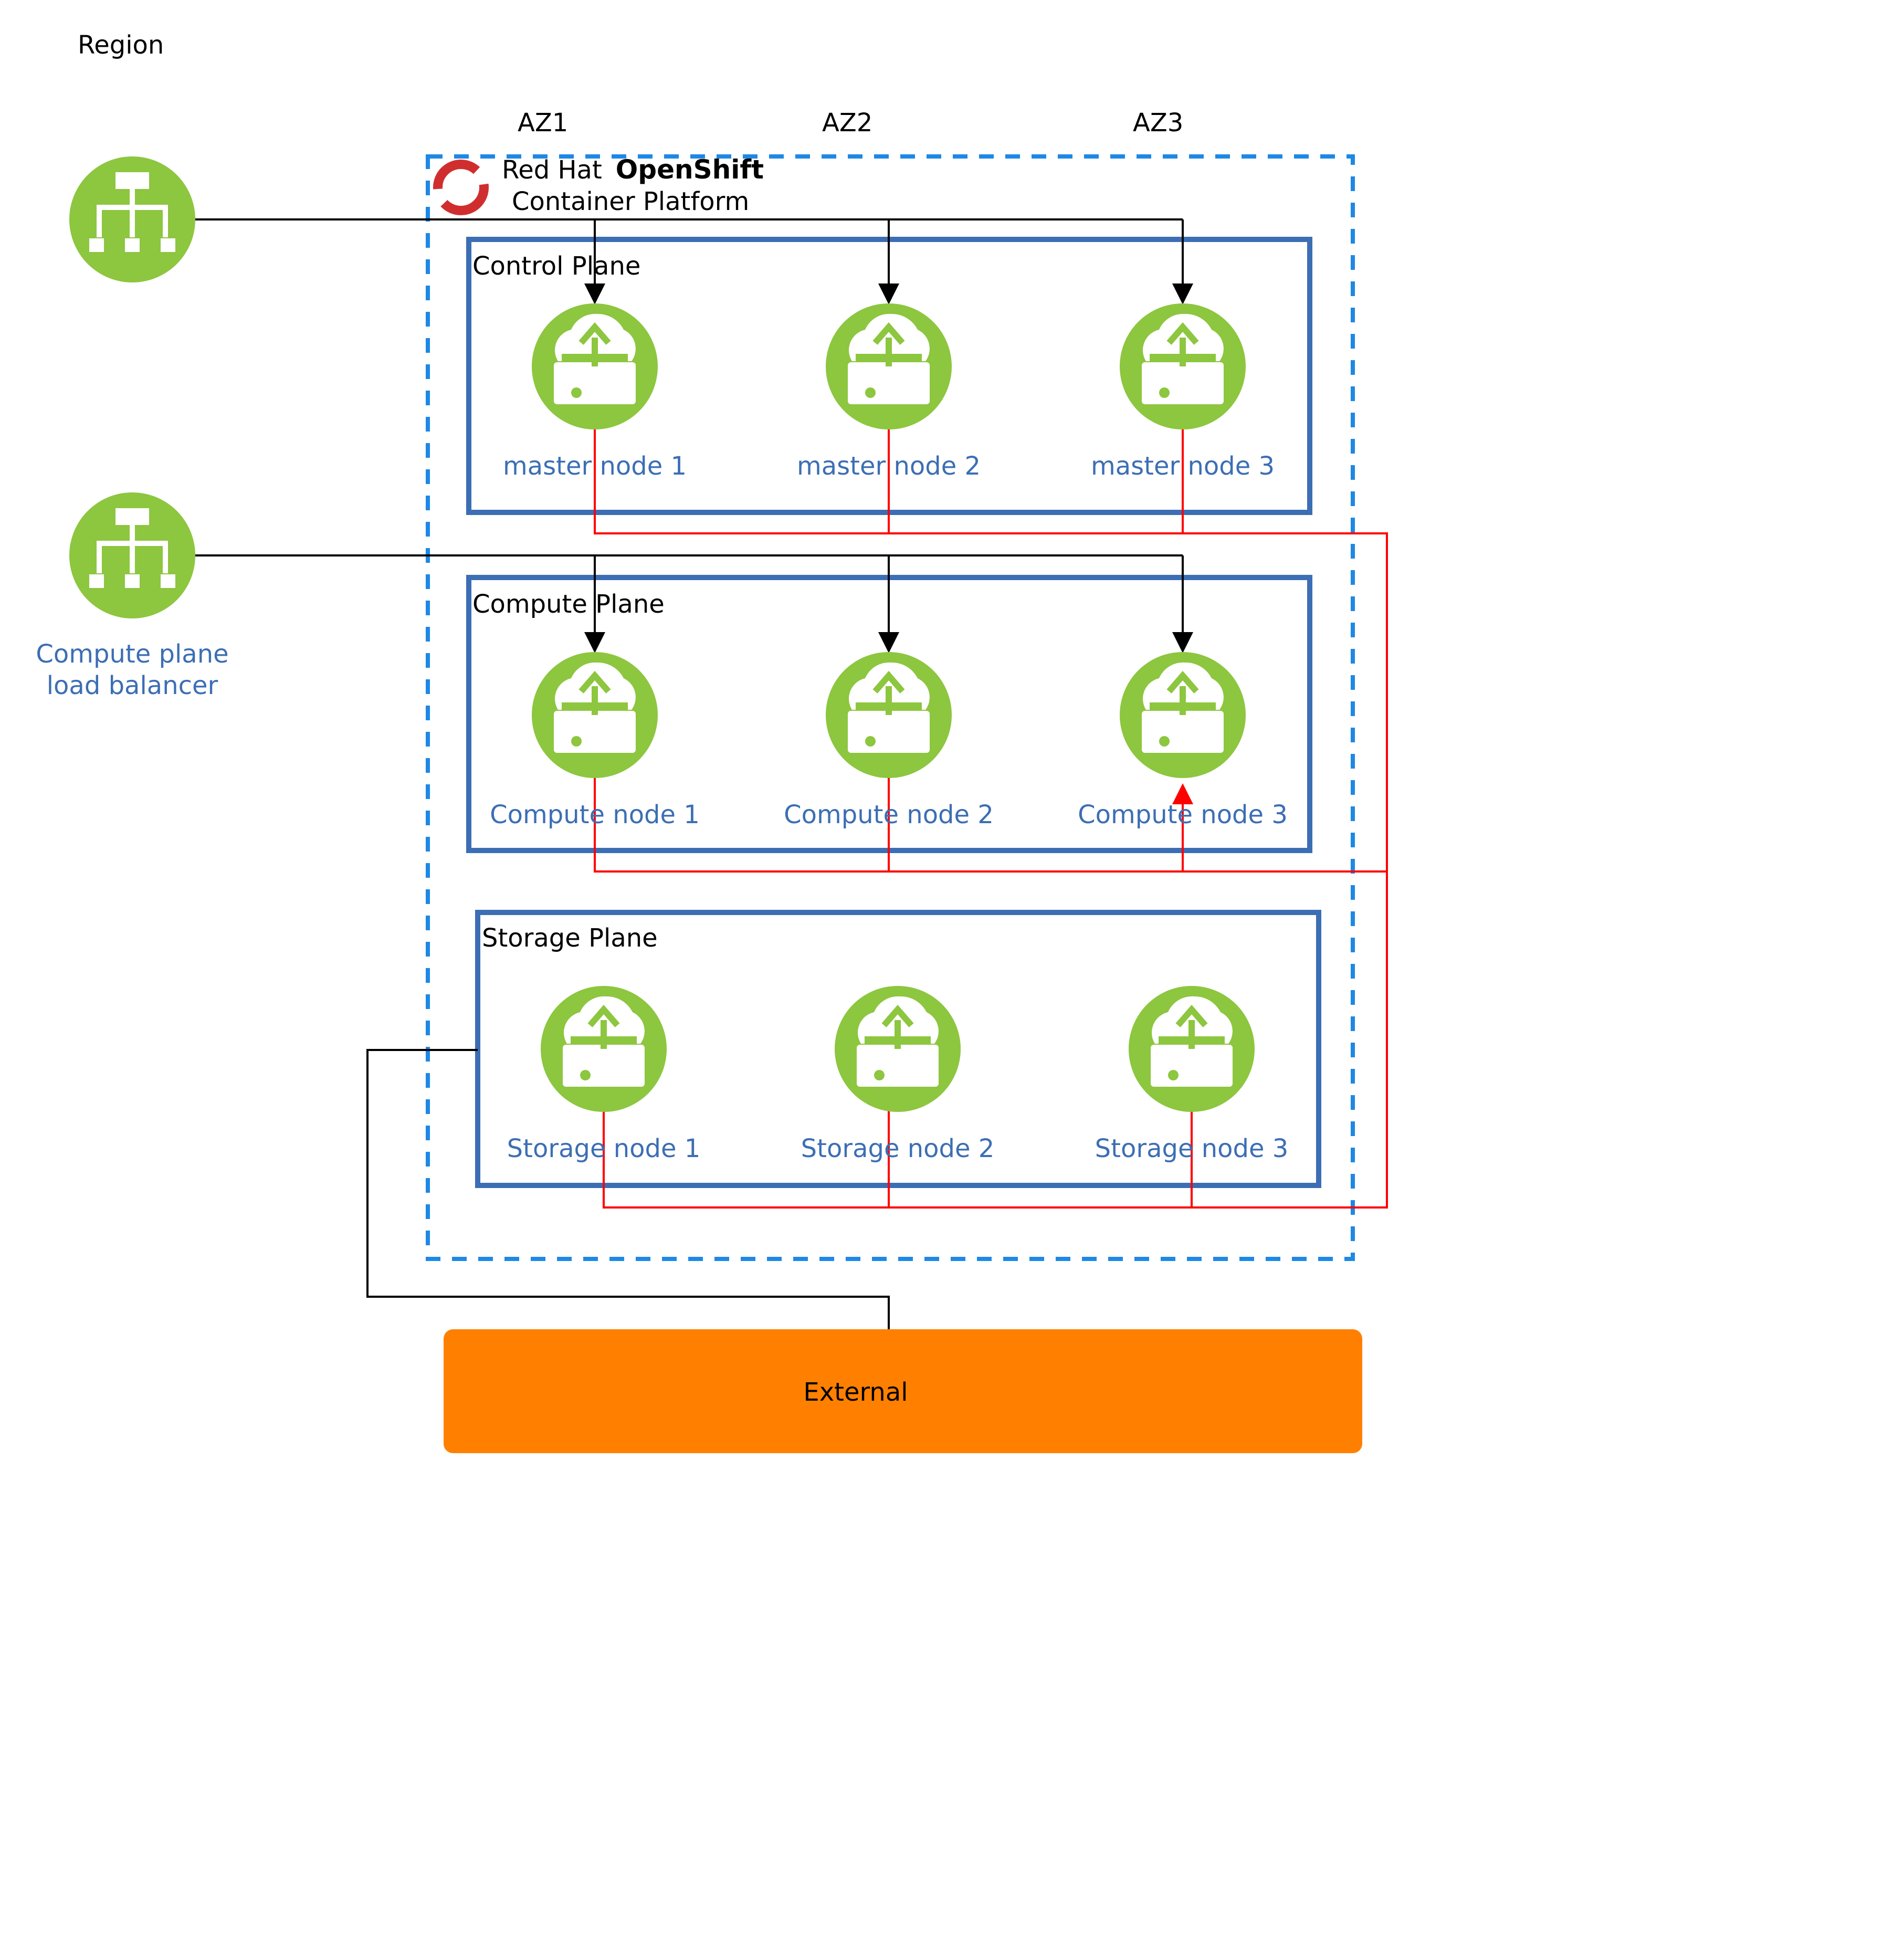 The image size is (1904, 1954). I want to click on az-label-3: AZ3, so click(1158, 123).